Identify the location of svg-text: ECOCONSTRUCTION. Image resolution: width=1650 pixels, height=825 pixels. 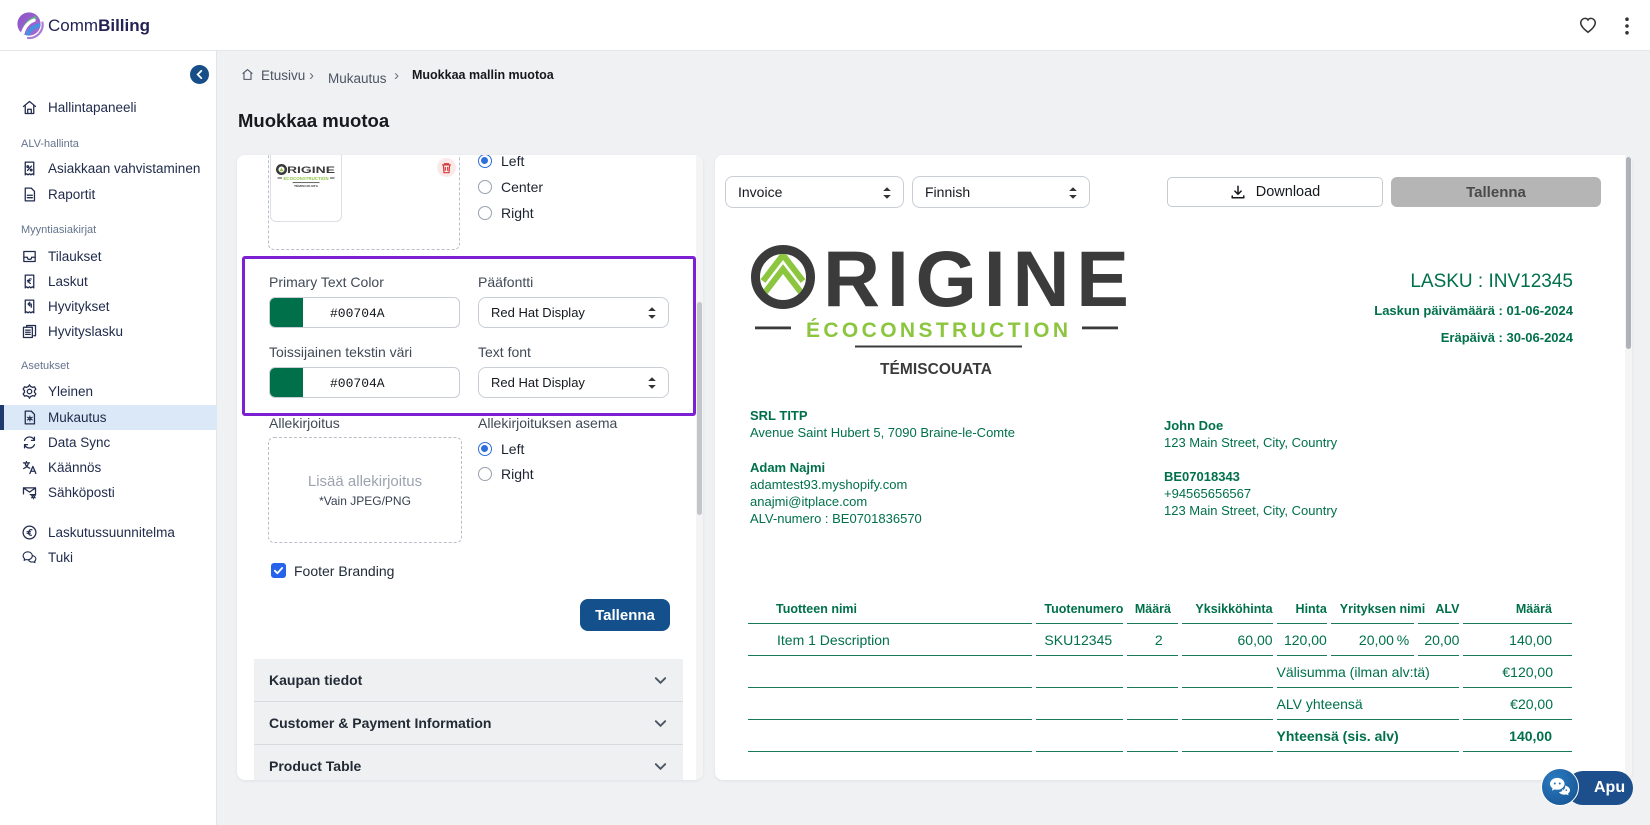
(306, 178).